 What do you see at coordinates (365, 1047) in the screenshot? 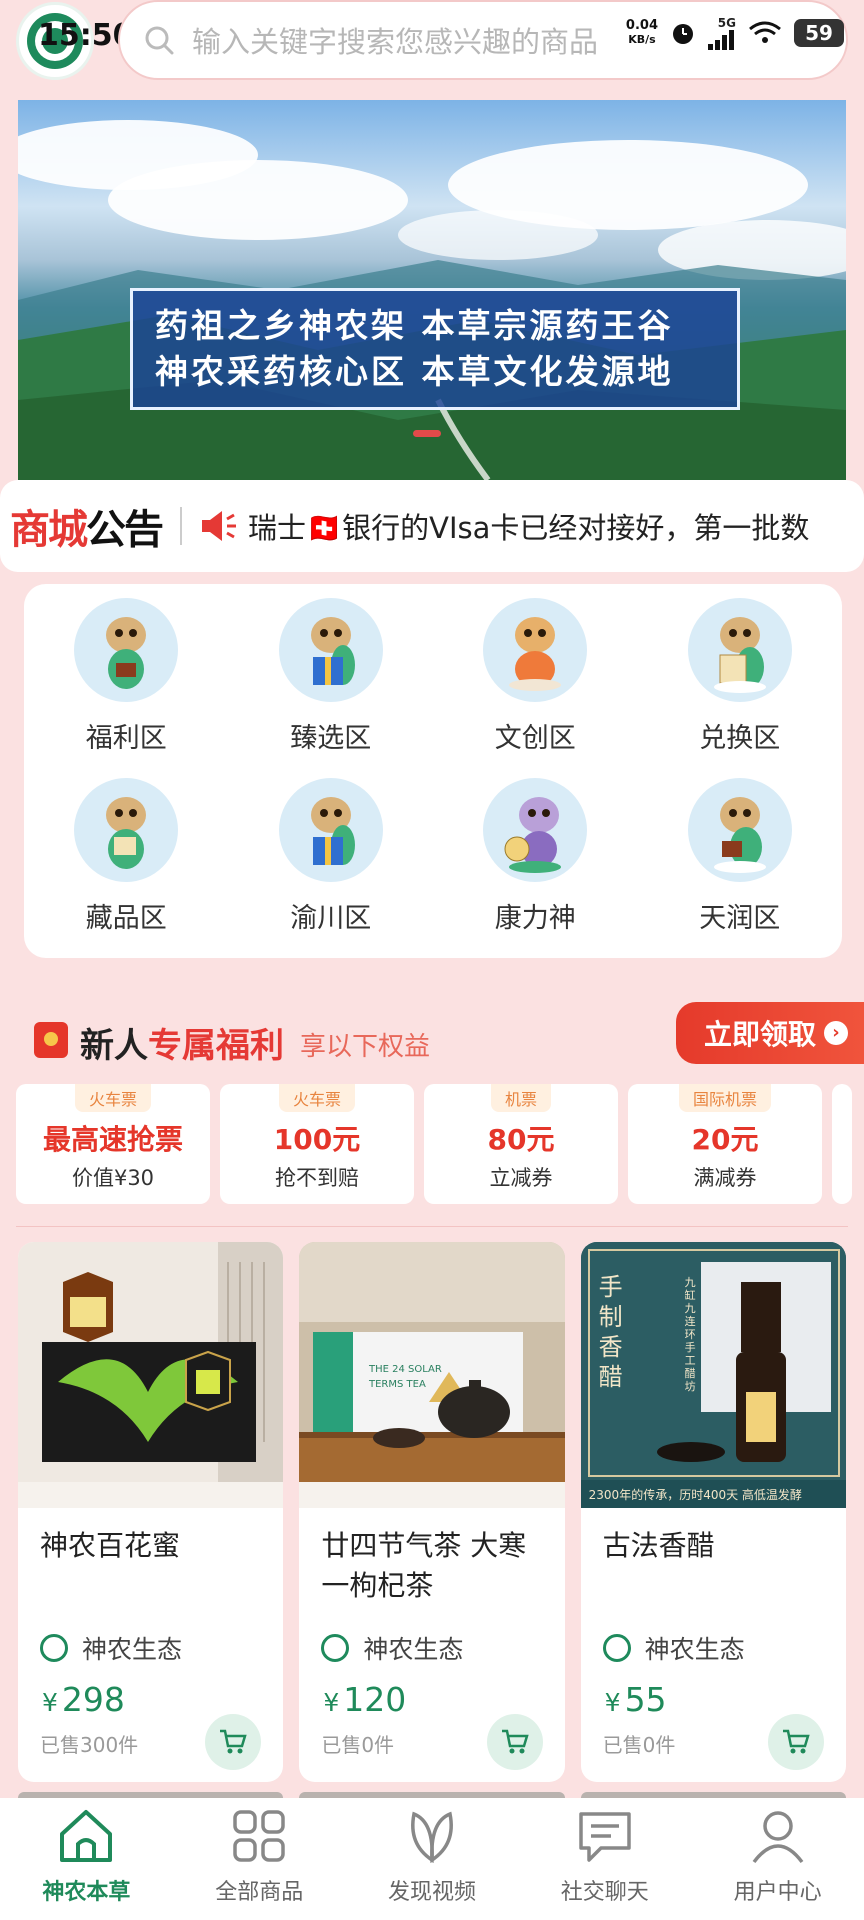
I see `newbie-subtitle: 享以下权益` at bounding box center [365, 1047].